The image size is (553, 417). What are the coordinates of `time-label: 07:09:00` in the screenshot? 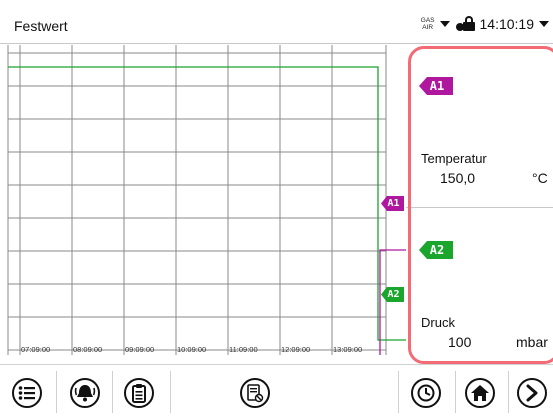 It's located at (35, 349).